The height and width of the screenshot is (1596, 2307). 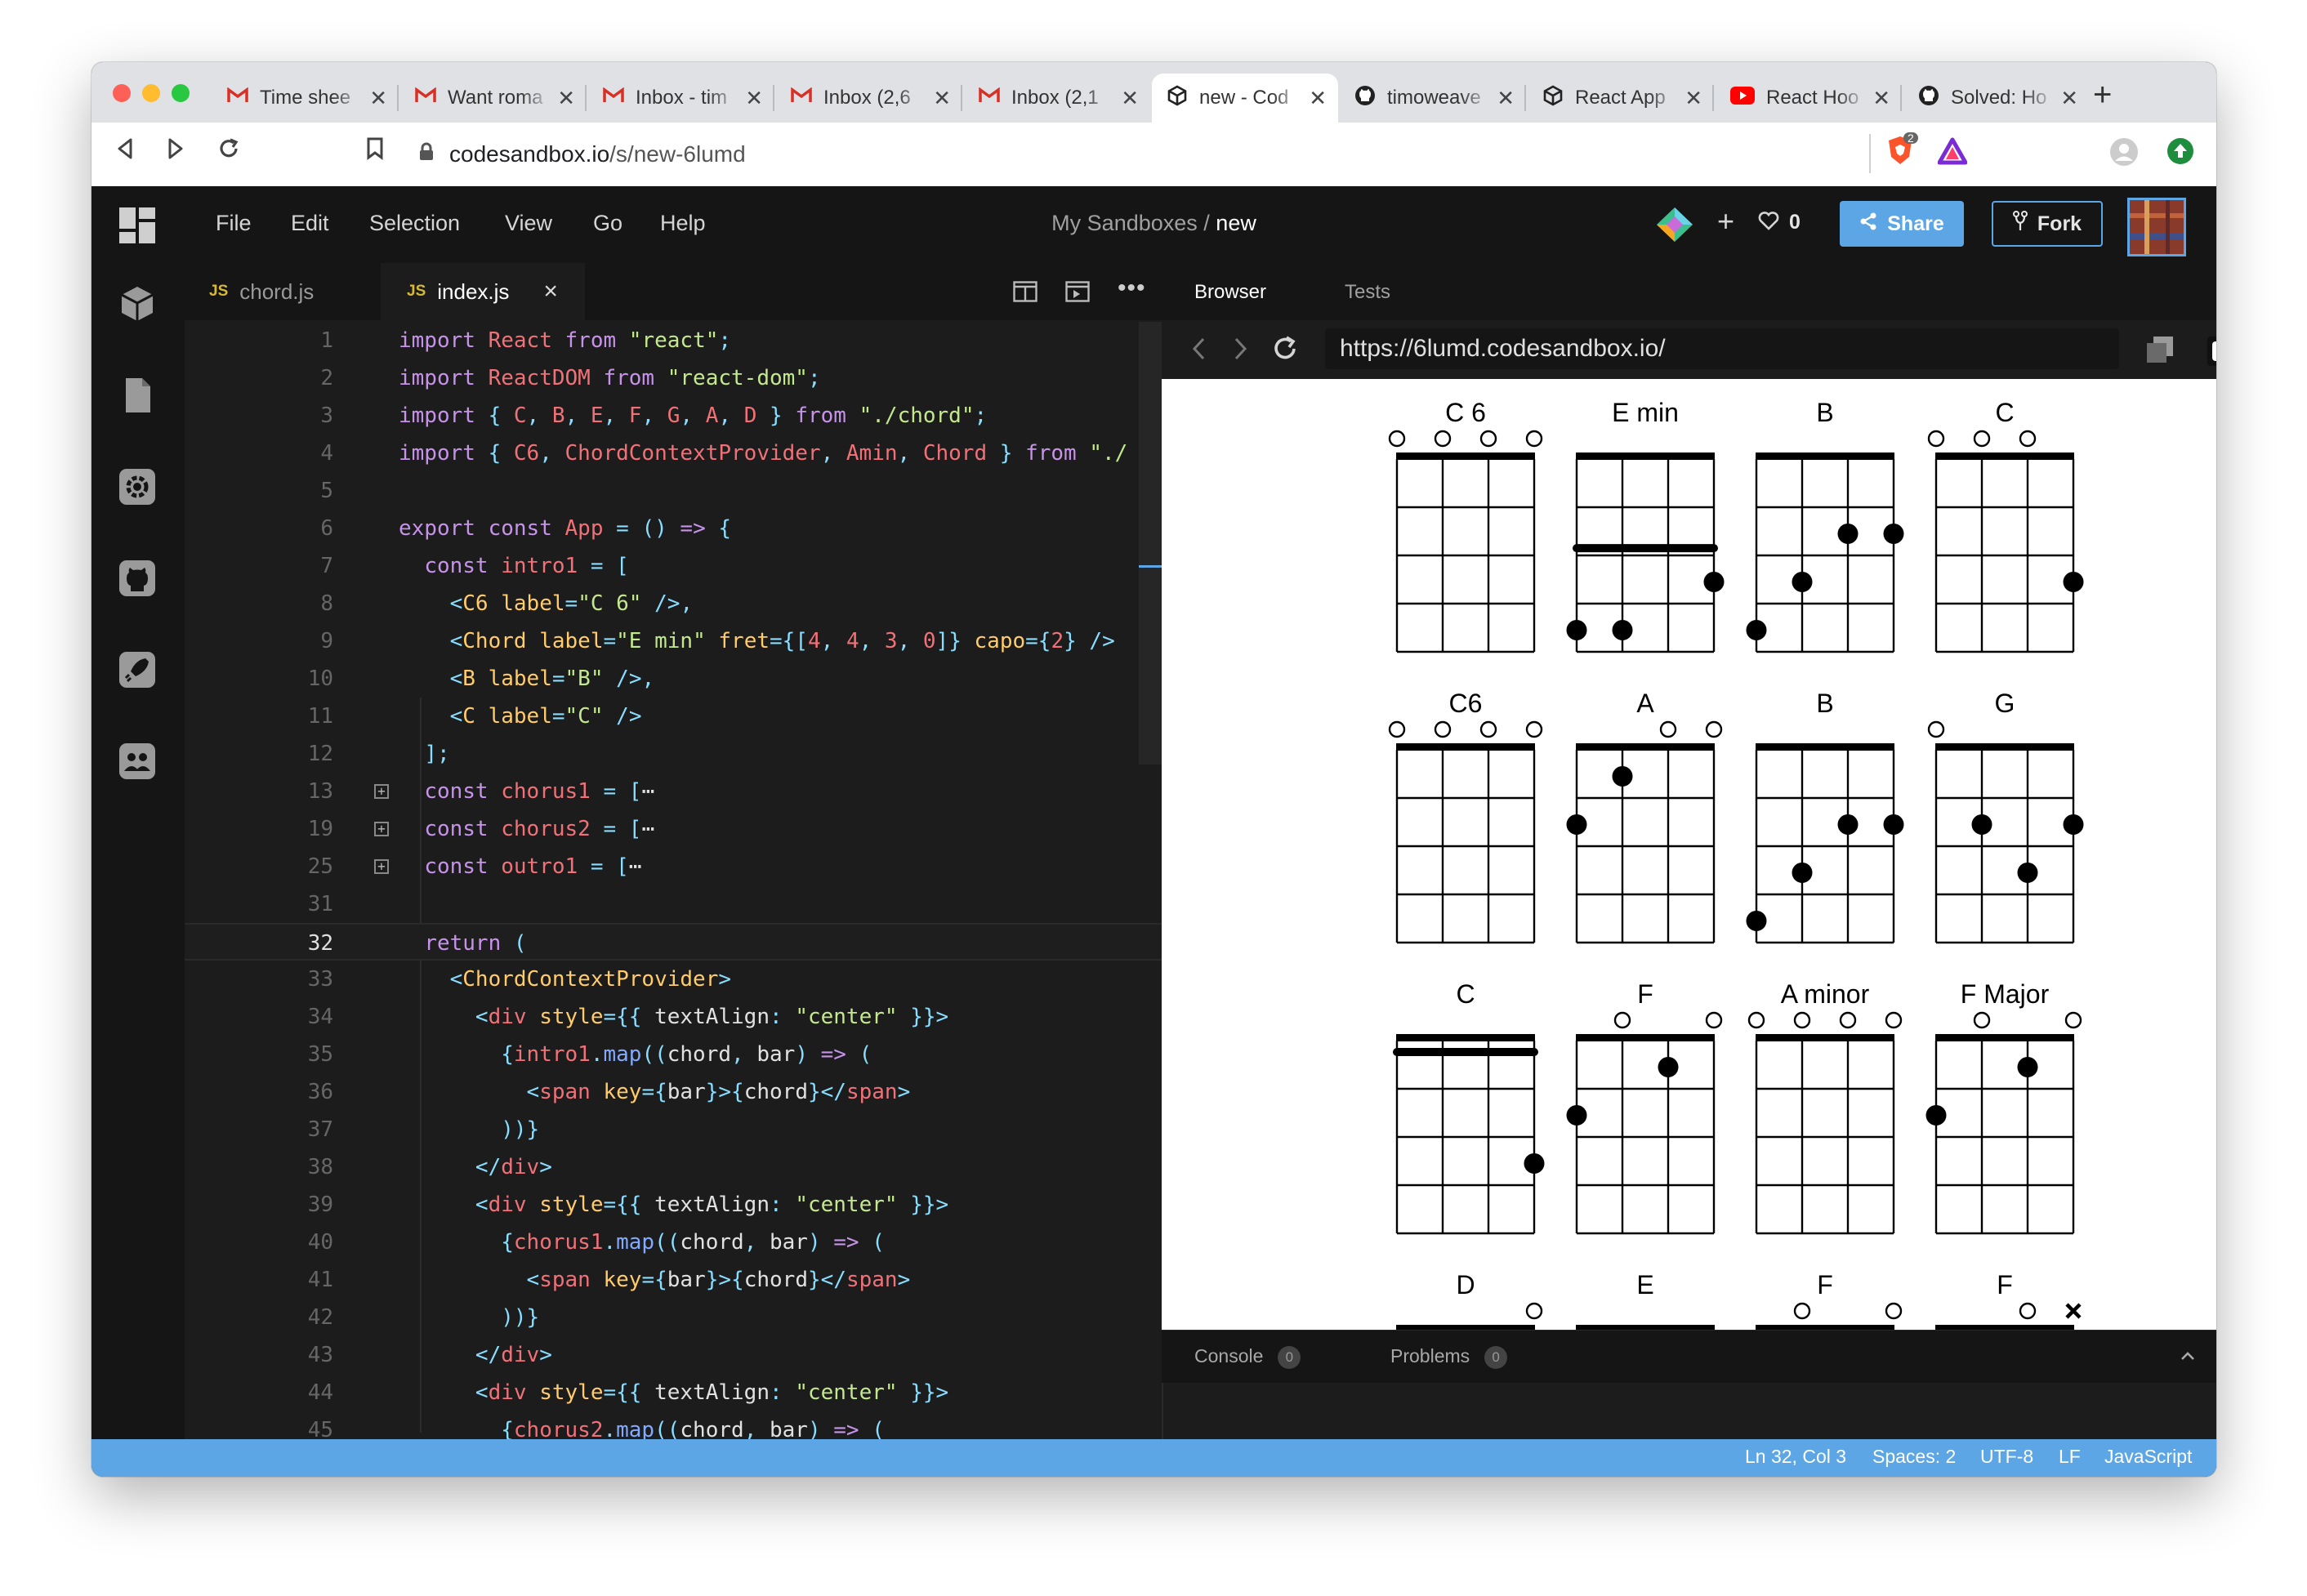 What do you see at coordinates (1245, 98) in the screenshot?
I see `browser-tab-active: new - Cod ✕` at bounding box center [1245, 98].